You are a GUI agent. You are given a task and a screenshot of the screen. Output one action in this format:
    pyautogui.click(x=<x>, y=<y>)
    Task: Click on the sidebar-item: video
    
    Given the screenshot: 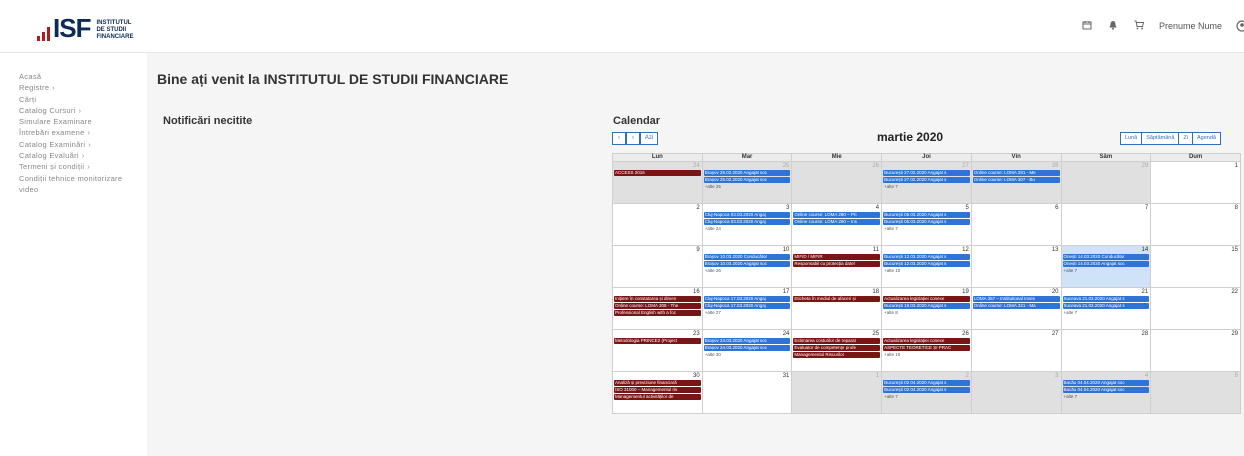 What is the action you would take?
    pyautogui.click(x=83, y=189)
    